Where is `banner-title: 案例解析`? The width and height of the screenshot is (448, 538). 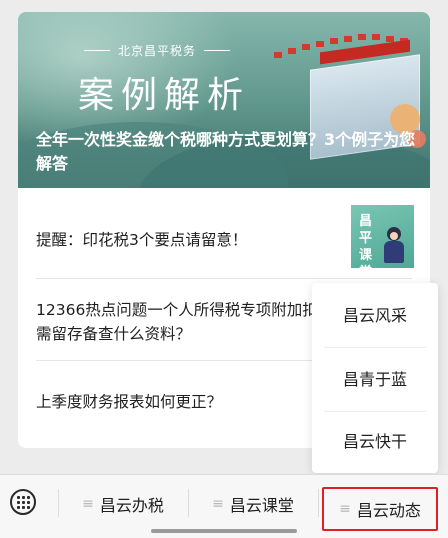 banner-title: 案例解析 is located at coordinates (164, 95).